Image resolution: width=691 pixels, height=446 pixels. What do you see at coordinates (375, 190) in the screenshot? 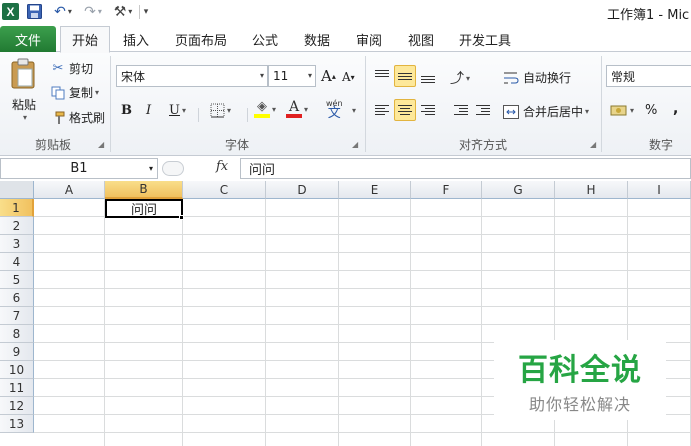
I see `column-header-e: E` at bounding box center [375, 190].